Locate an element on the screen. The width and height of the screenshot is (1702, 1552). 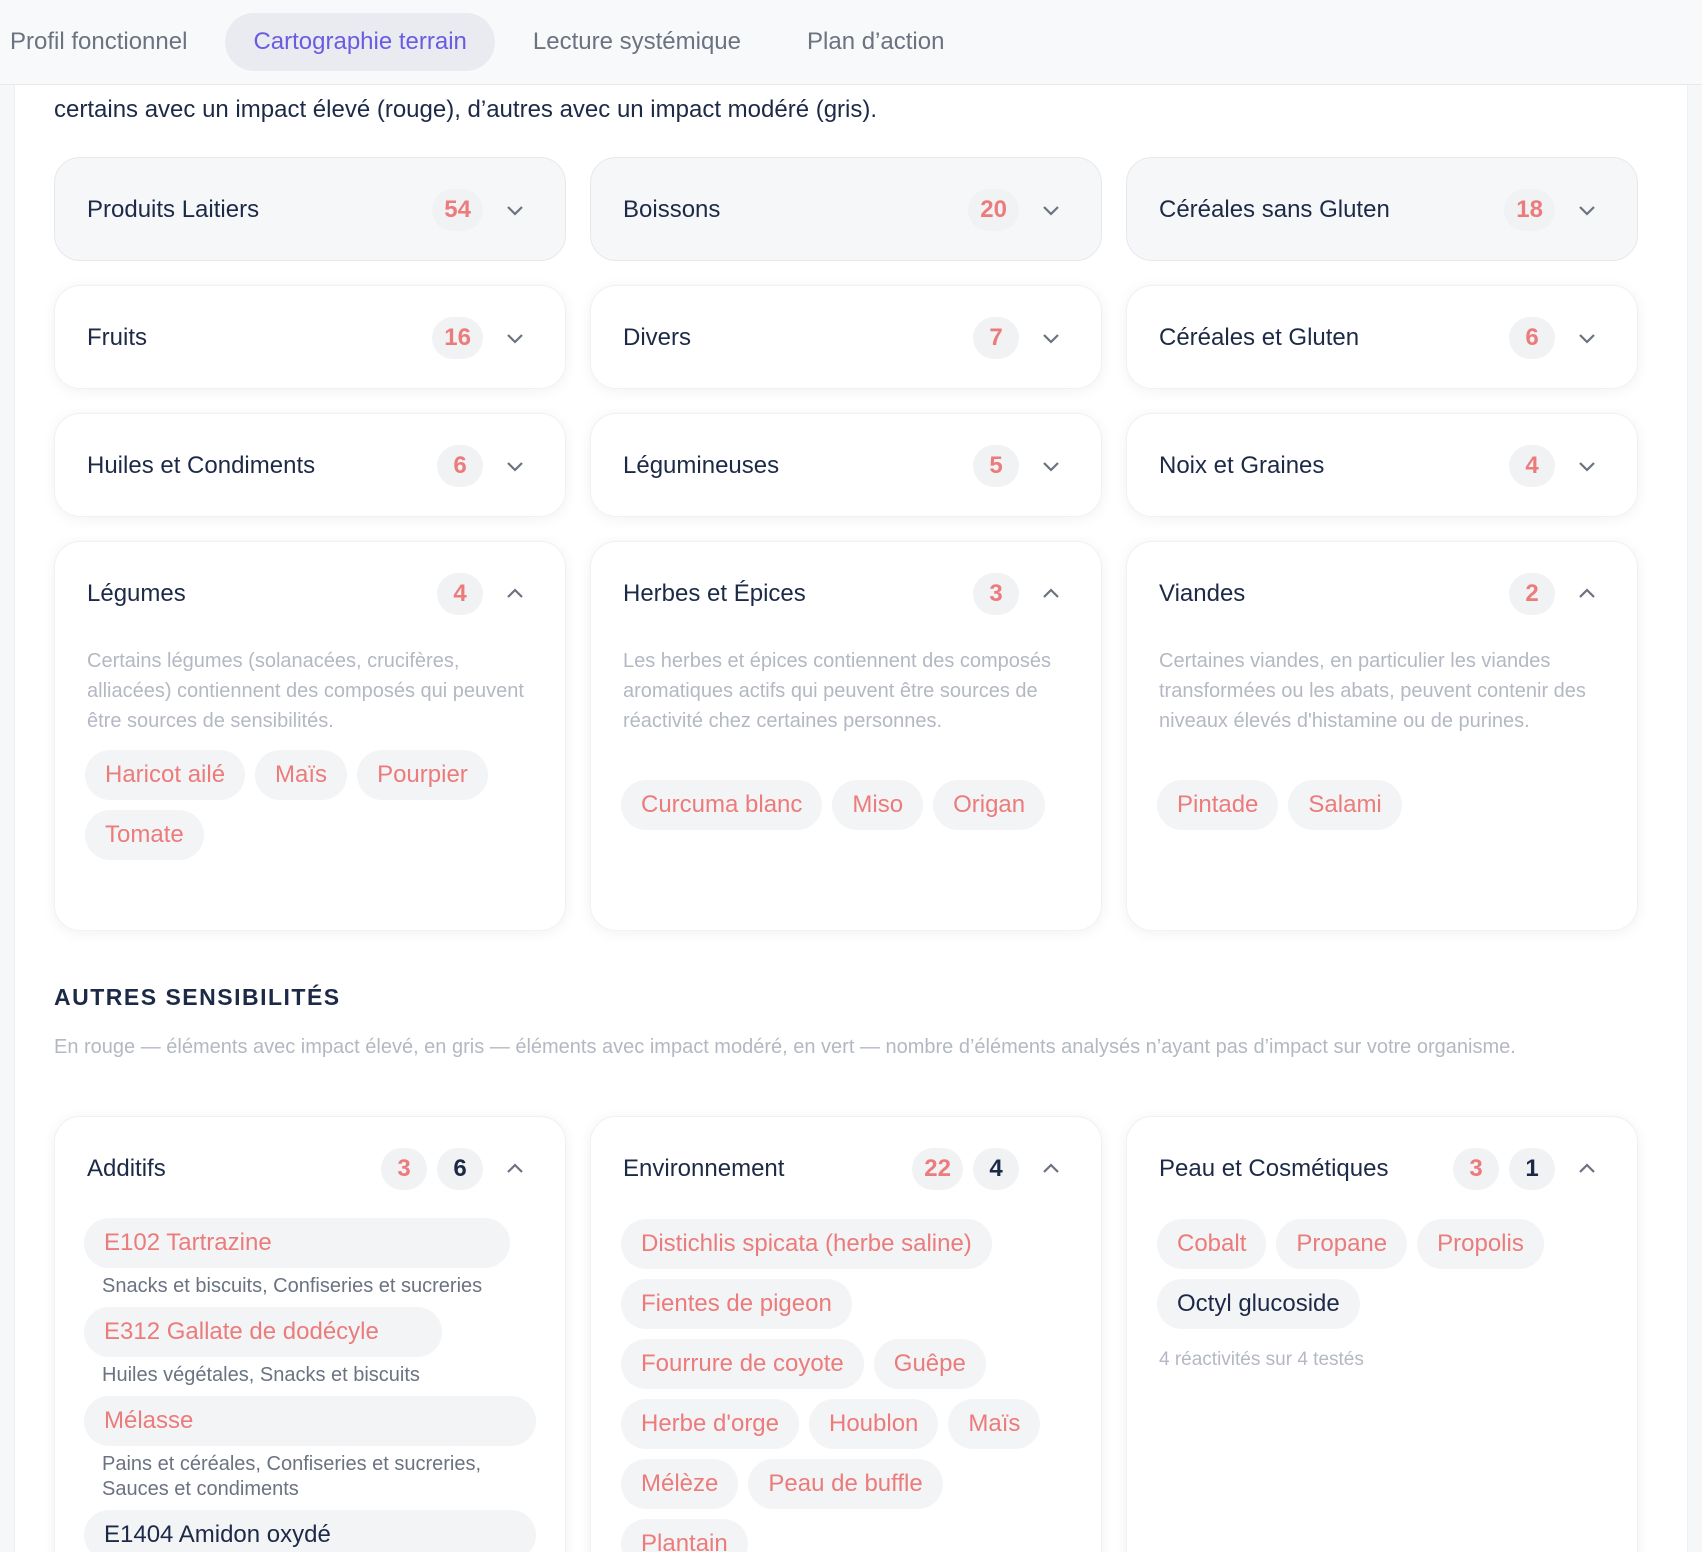
chip: Haricot ailé is located at coordinates (165, 775).